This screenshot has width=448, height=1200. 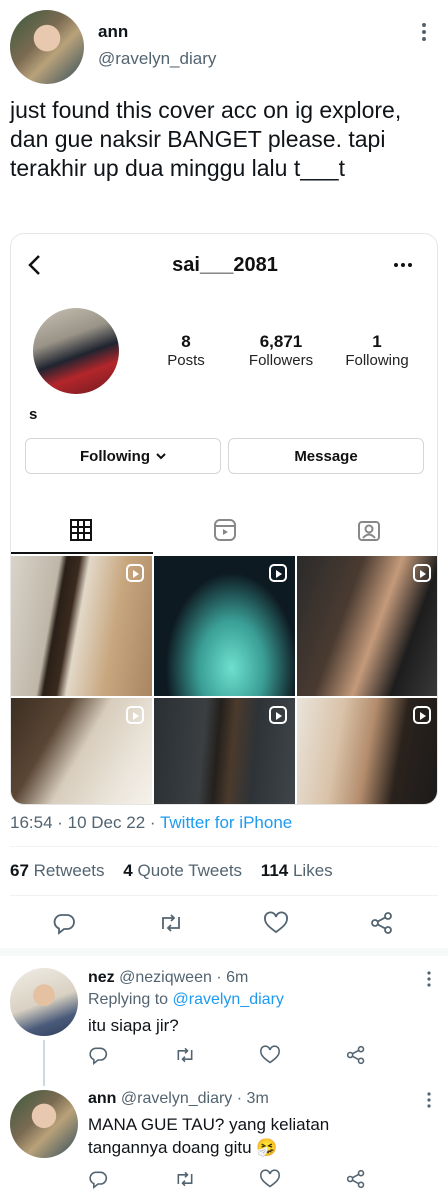 What do you see at coordinates (113, 32) in the screenshot?
I see `author-name: ann` at bounding box center [113, 32].